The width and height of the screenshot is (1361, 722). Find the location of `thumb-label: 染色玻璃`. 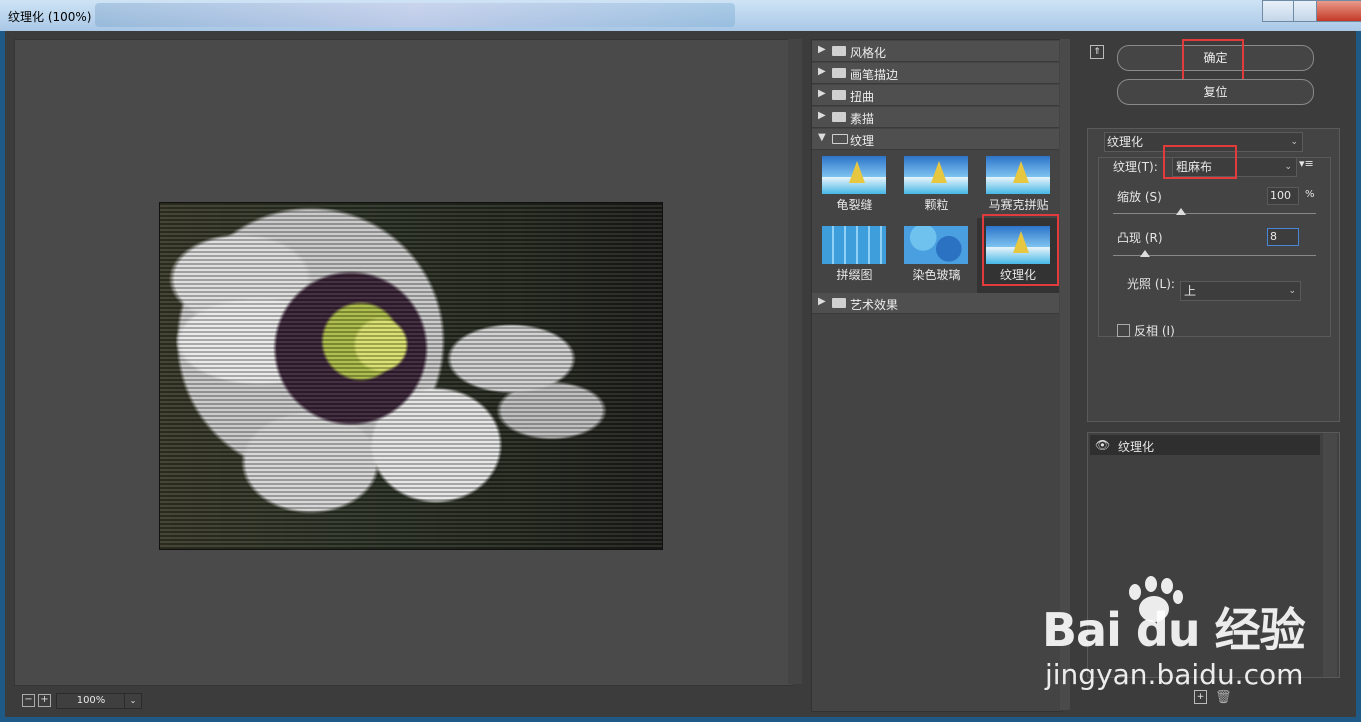

thumb-label: 染色玻璃 is located at coordinates (936, 275).